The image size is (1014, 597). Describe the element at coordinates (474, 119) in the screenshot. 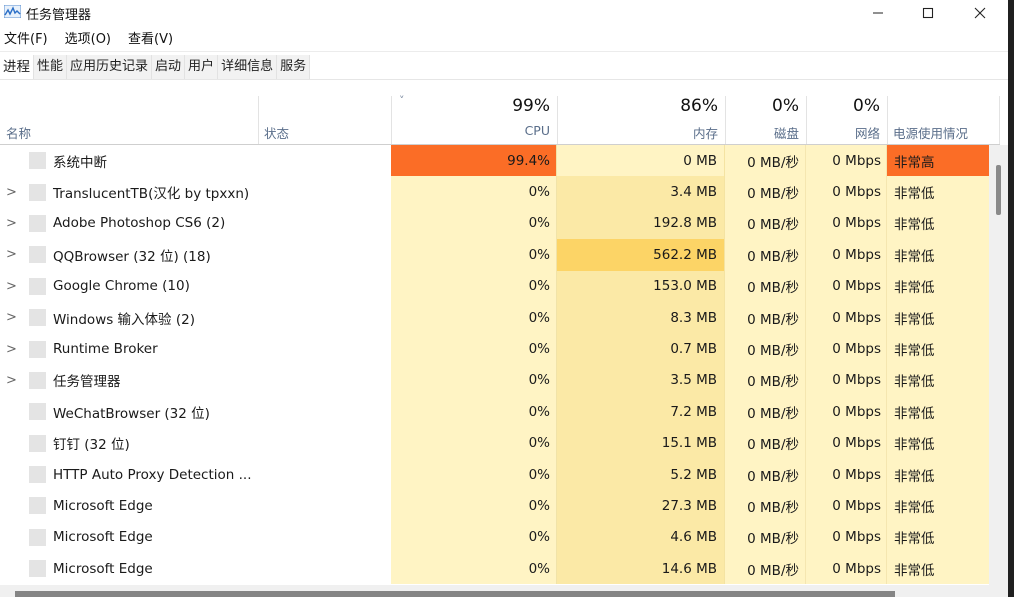

I see `column-header-cpu: ˅ 99% CPU` at that location.